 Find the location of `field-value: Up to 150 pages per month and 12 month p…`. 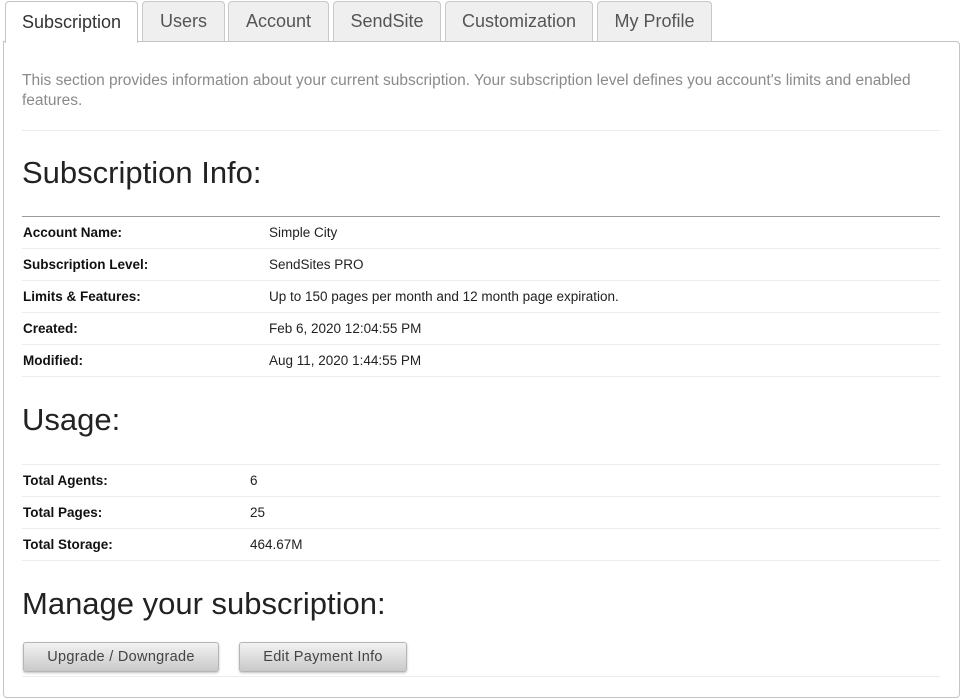

field-value: Up to 150 pages per month and 12 month p… is located at coordinates (444, 296).